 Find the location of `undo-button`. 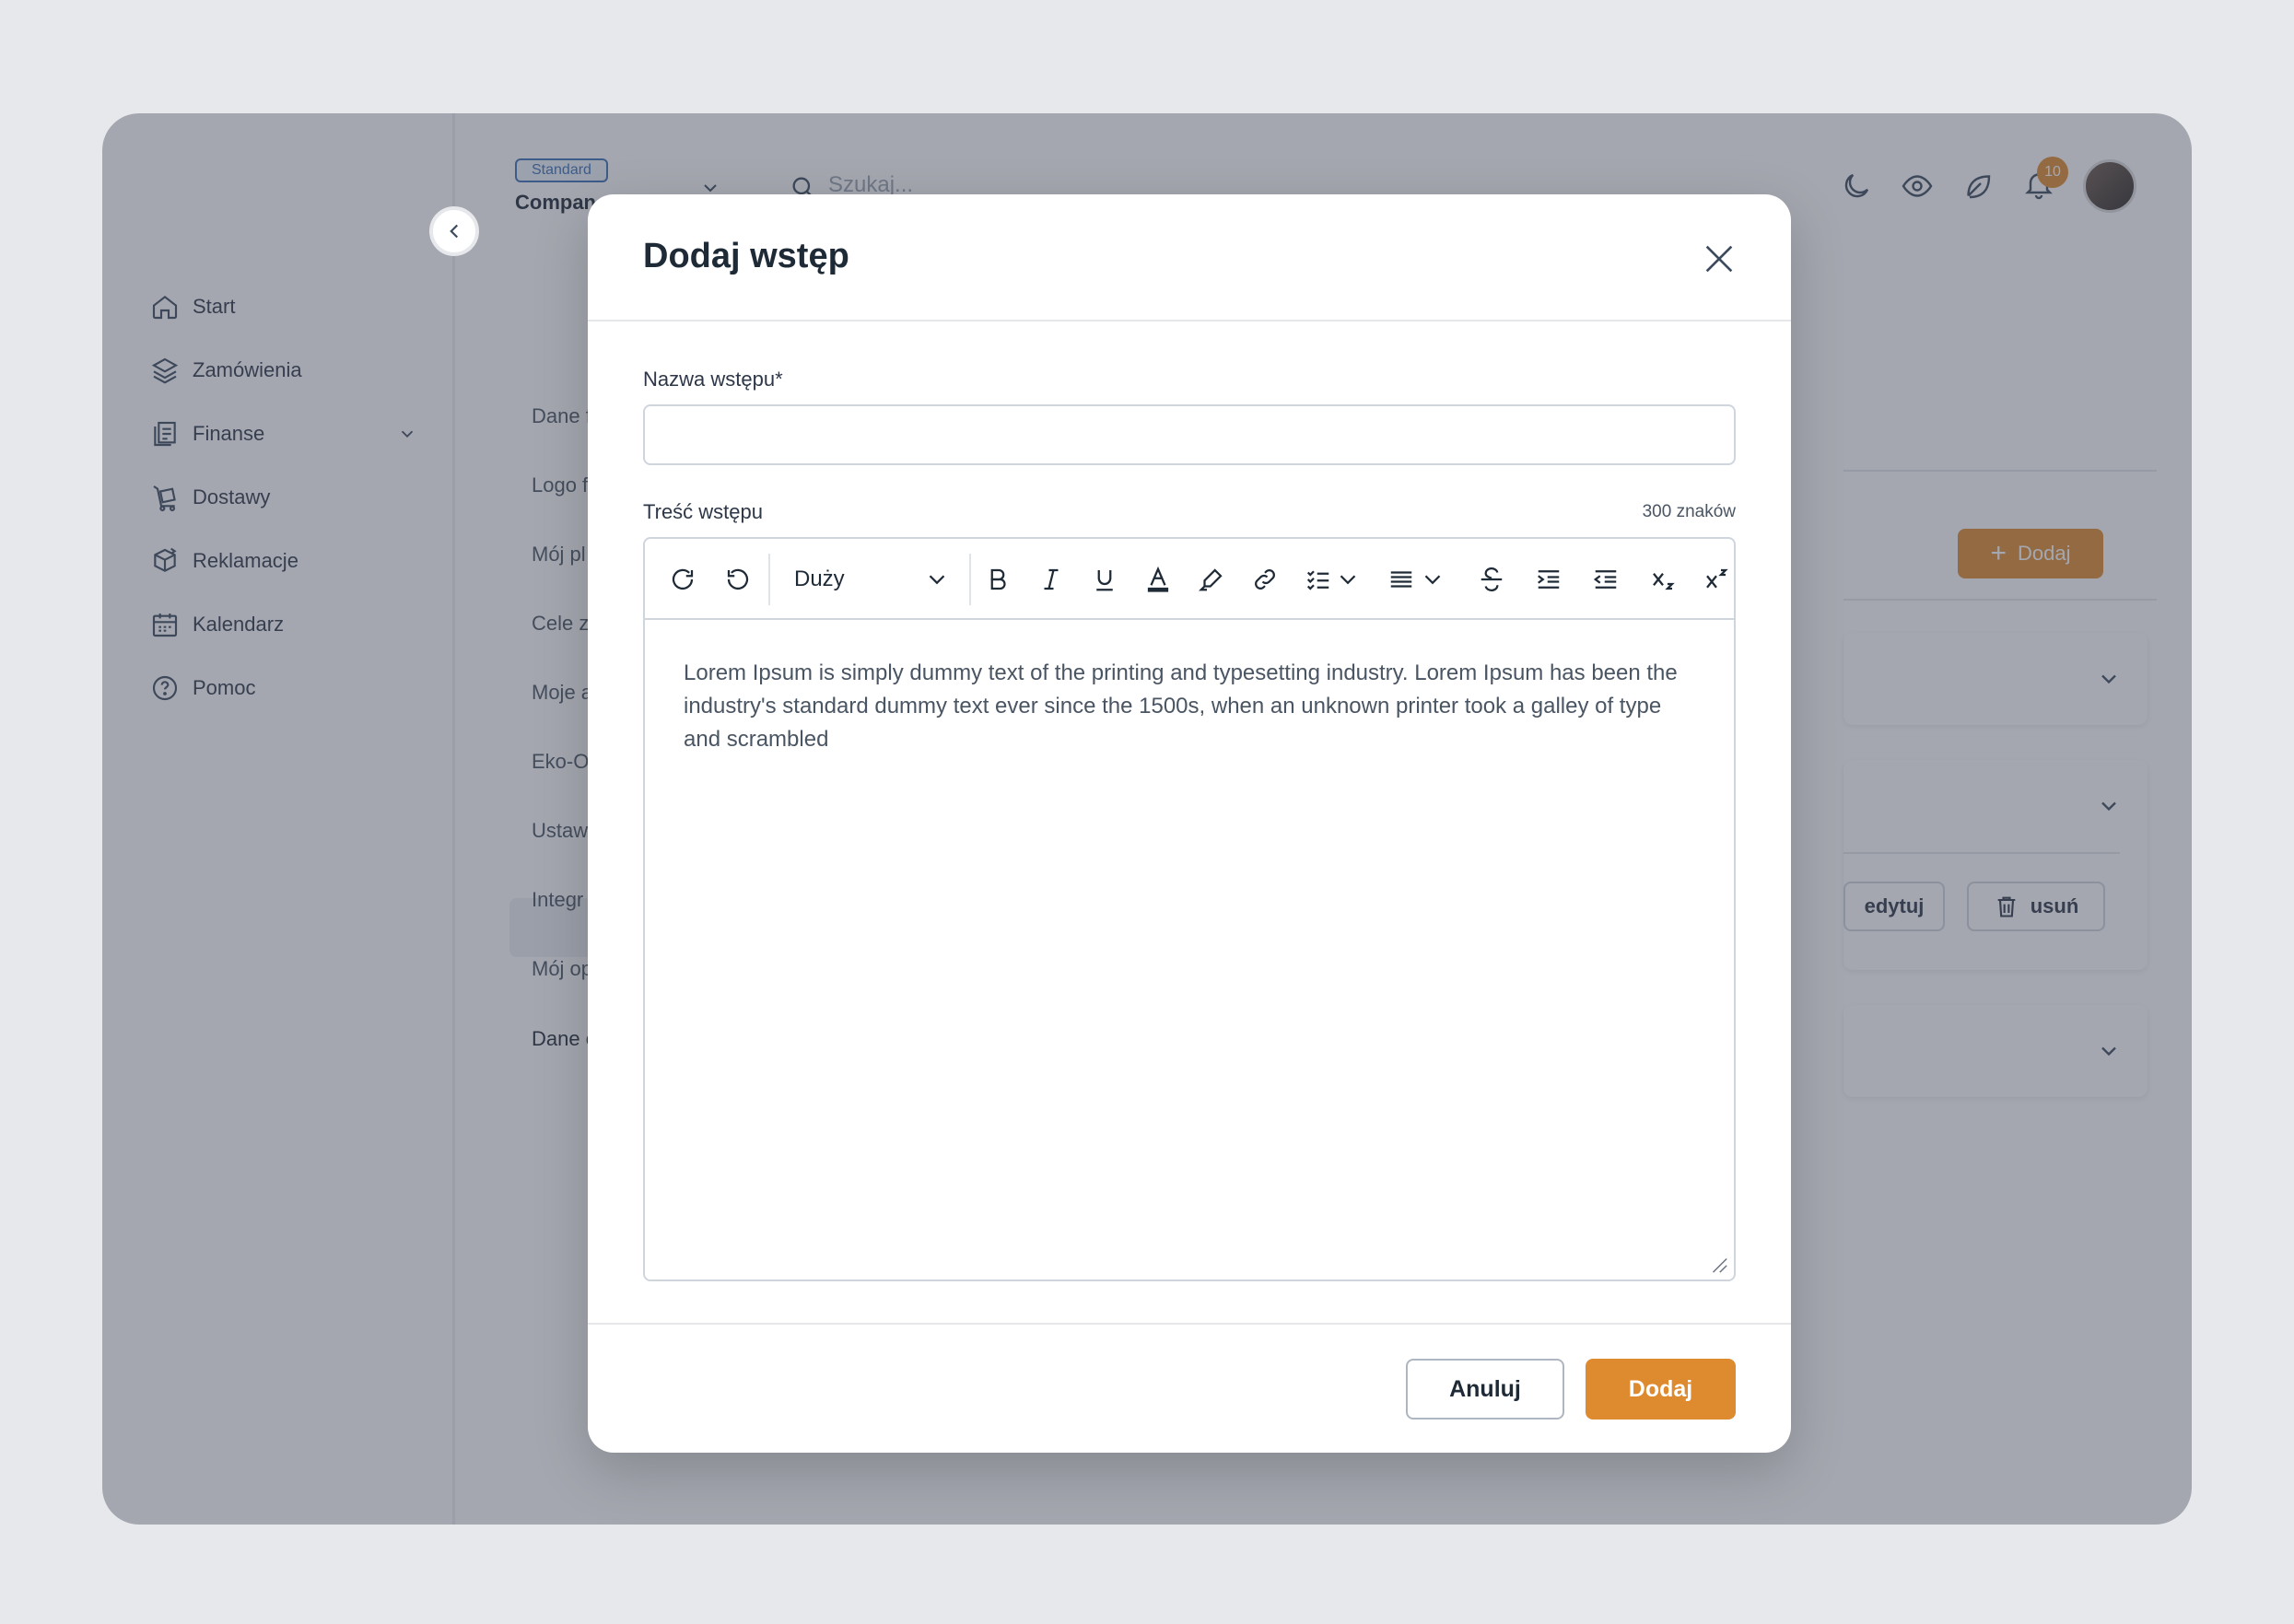

undo-button is located at coordinates (738, 580).